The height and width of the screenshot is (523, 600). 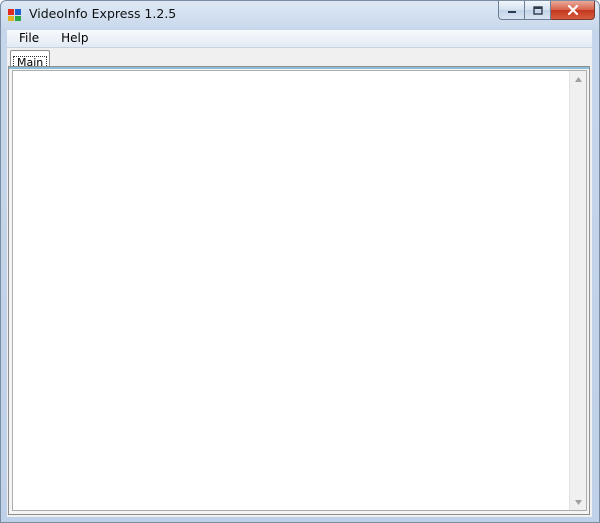 I want to click on arrow-up-icon, so click(x=578, y=79).